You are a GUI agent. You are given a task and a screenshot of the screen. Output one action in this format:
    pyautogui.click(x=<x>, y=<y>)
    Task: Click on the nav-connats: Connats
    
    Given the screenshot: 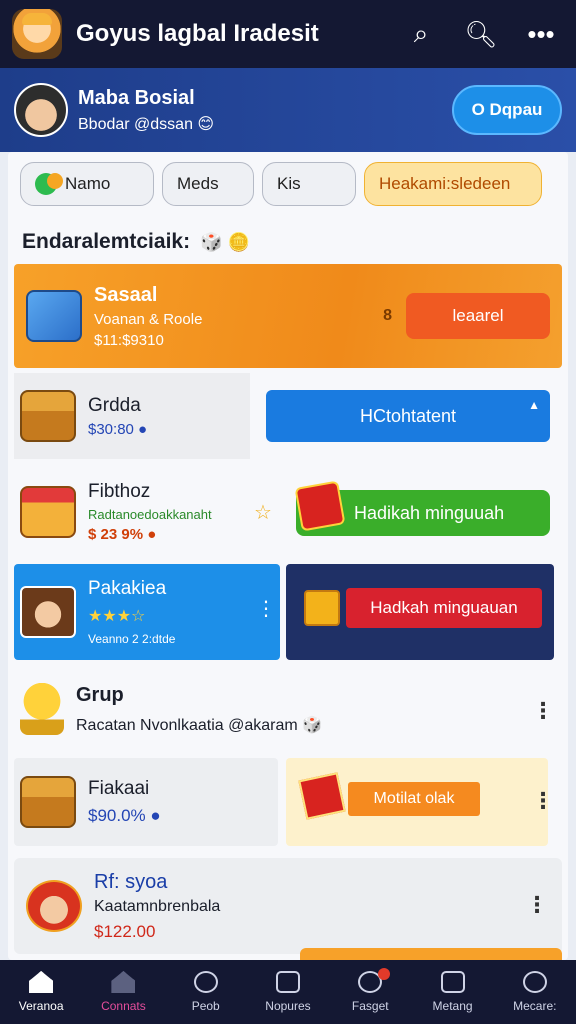 What is the action you would take?
    pyautogui.click(x=123, y=992)
    